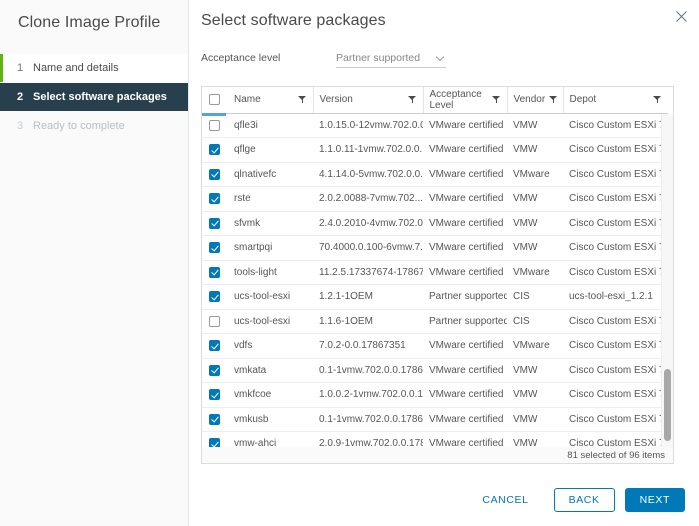 This screenshot has width=699, height=526. What do you see at coordinates (368, 346) in the screenshot?
I see `cell-version: 7.0.2-0.0.17867351` at bounding box center [368, 346].